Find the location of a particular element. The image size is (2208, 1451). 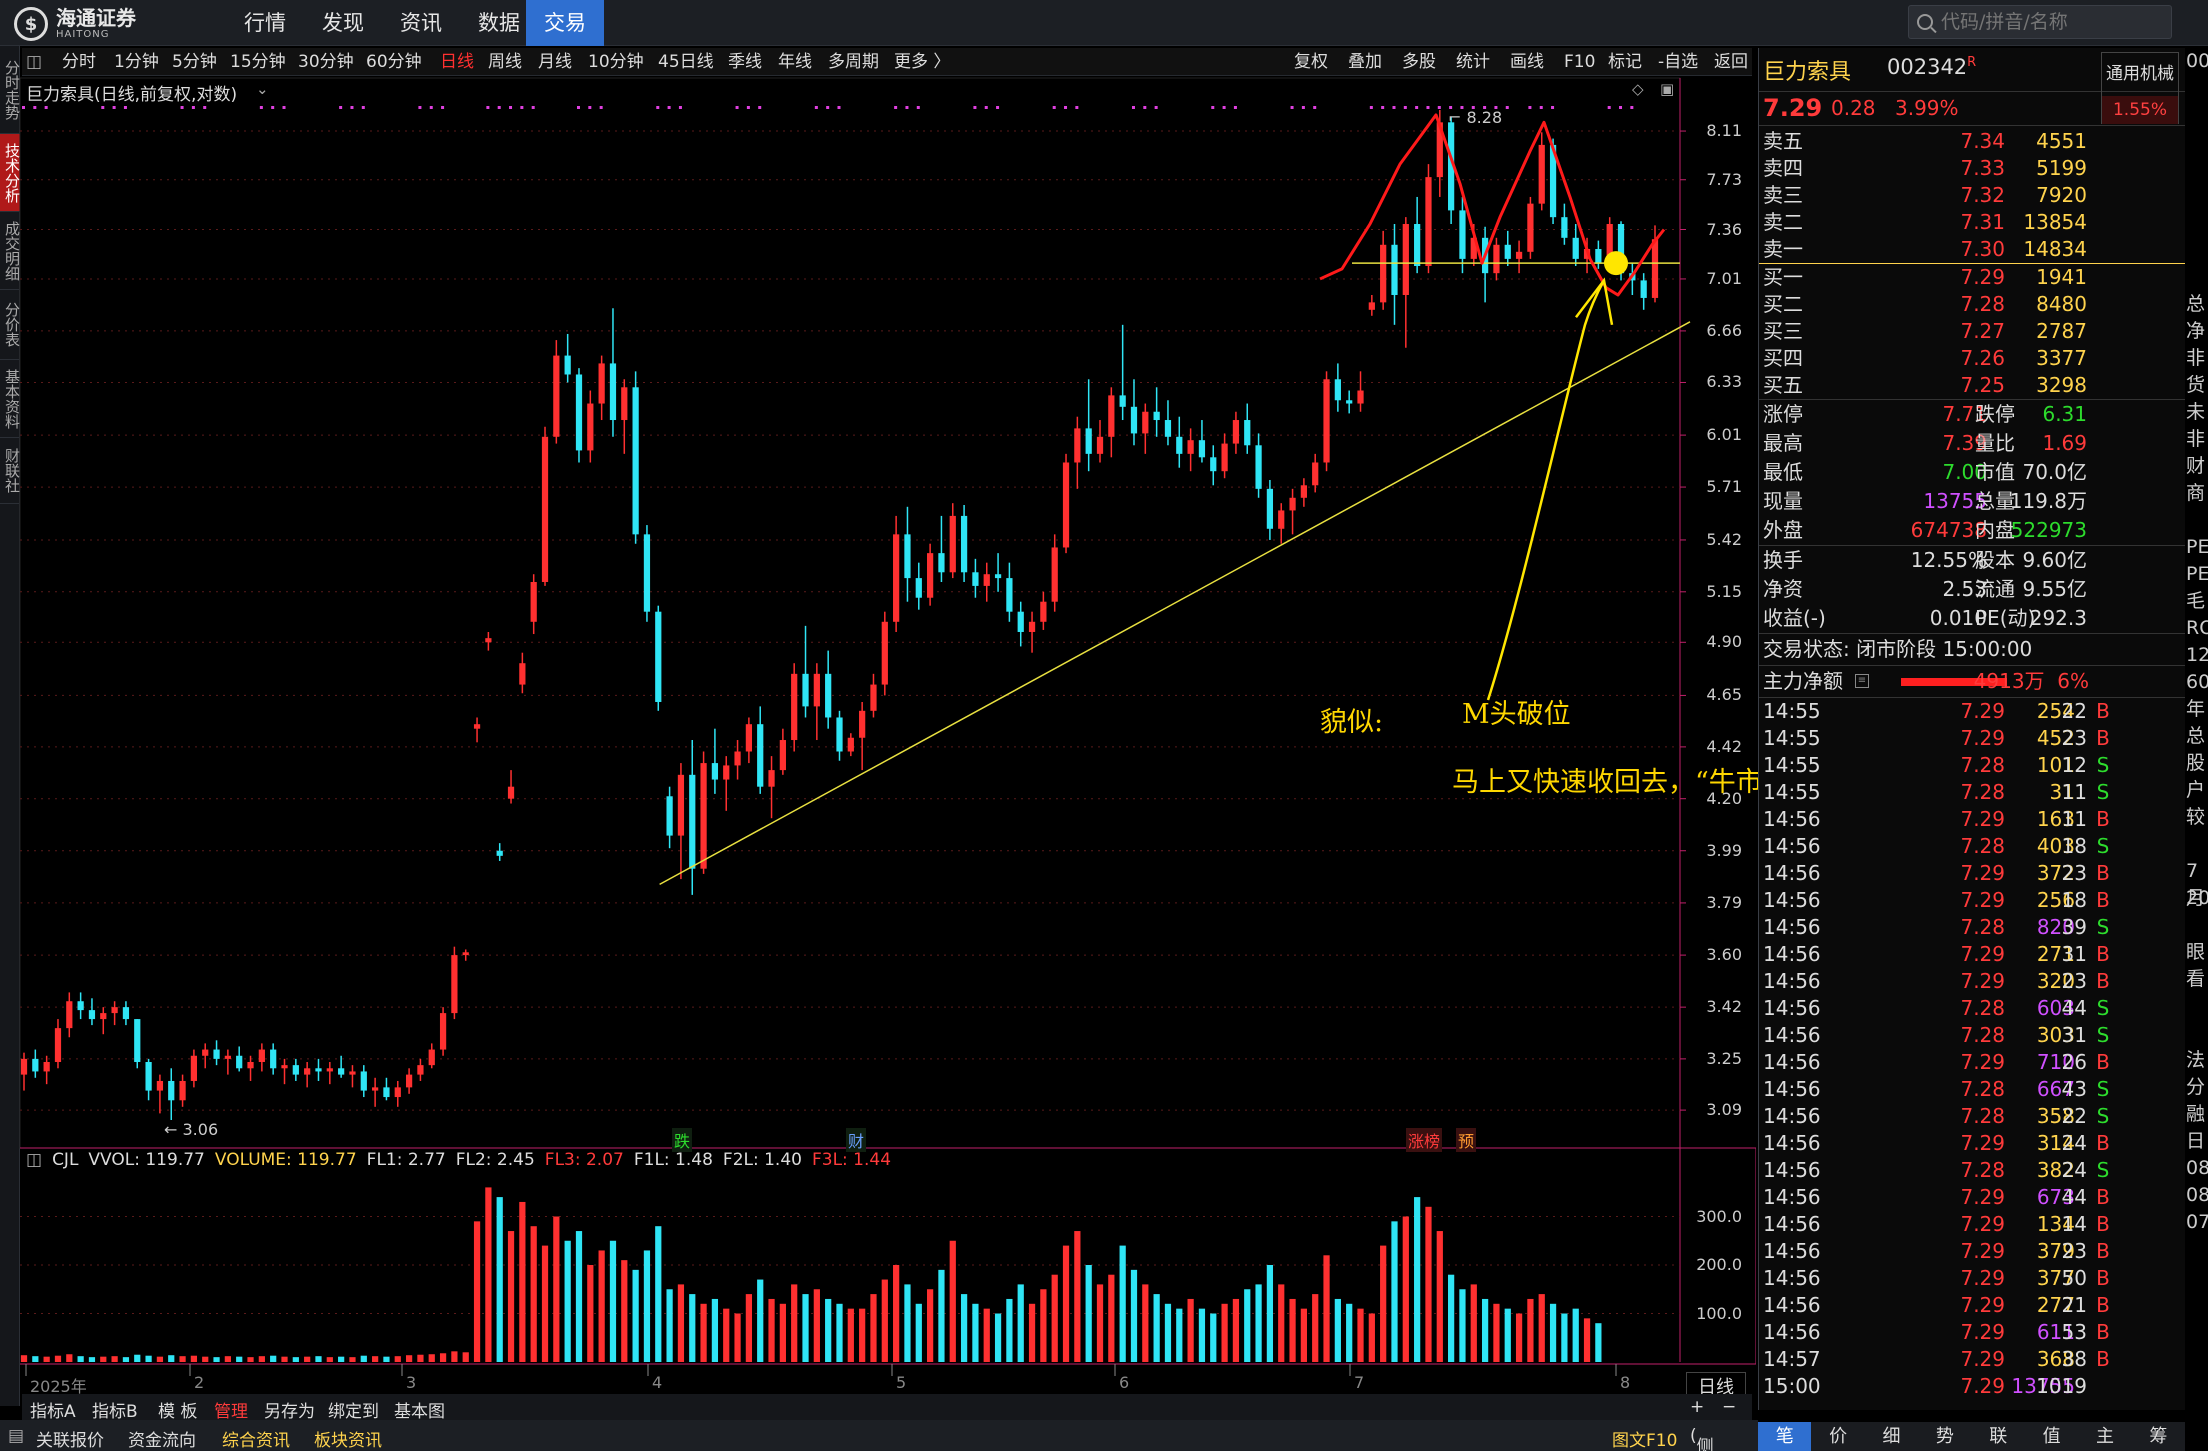

info-row: 收益(-) 0.010 PE(动) 292.3 is located at coordinates (1972, 618).